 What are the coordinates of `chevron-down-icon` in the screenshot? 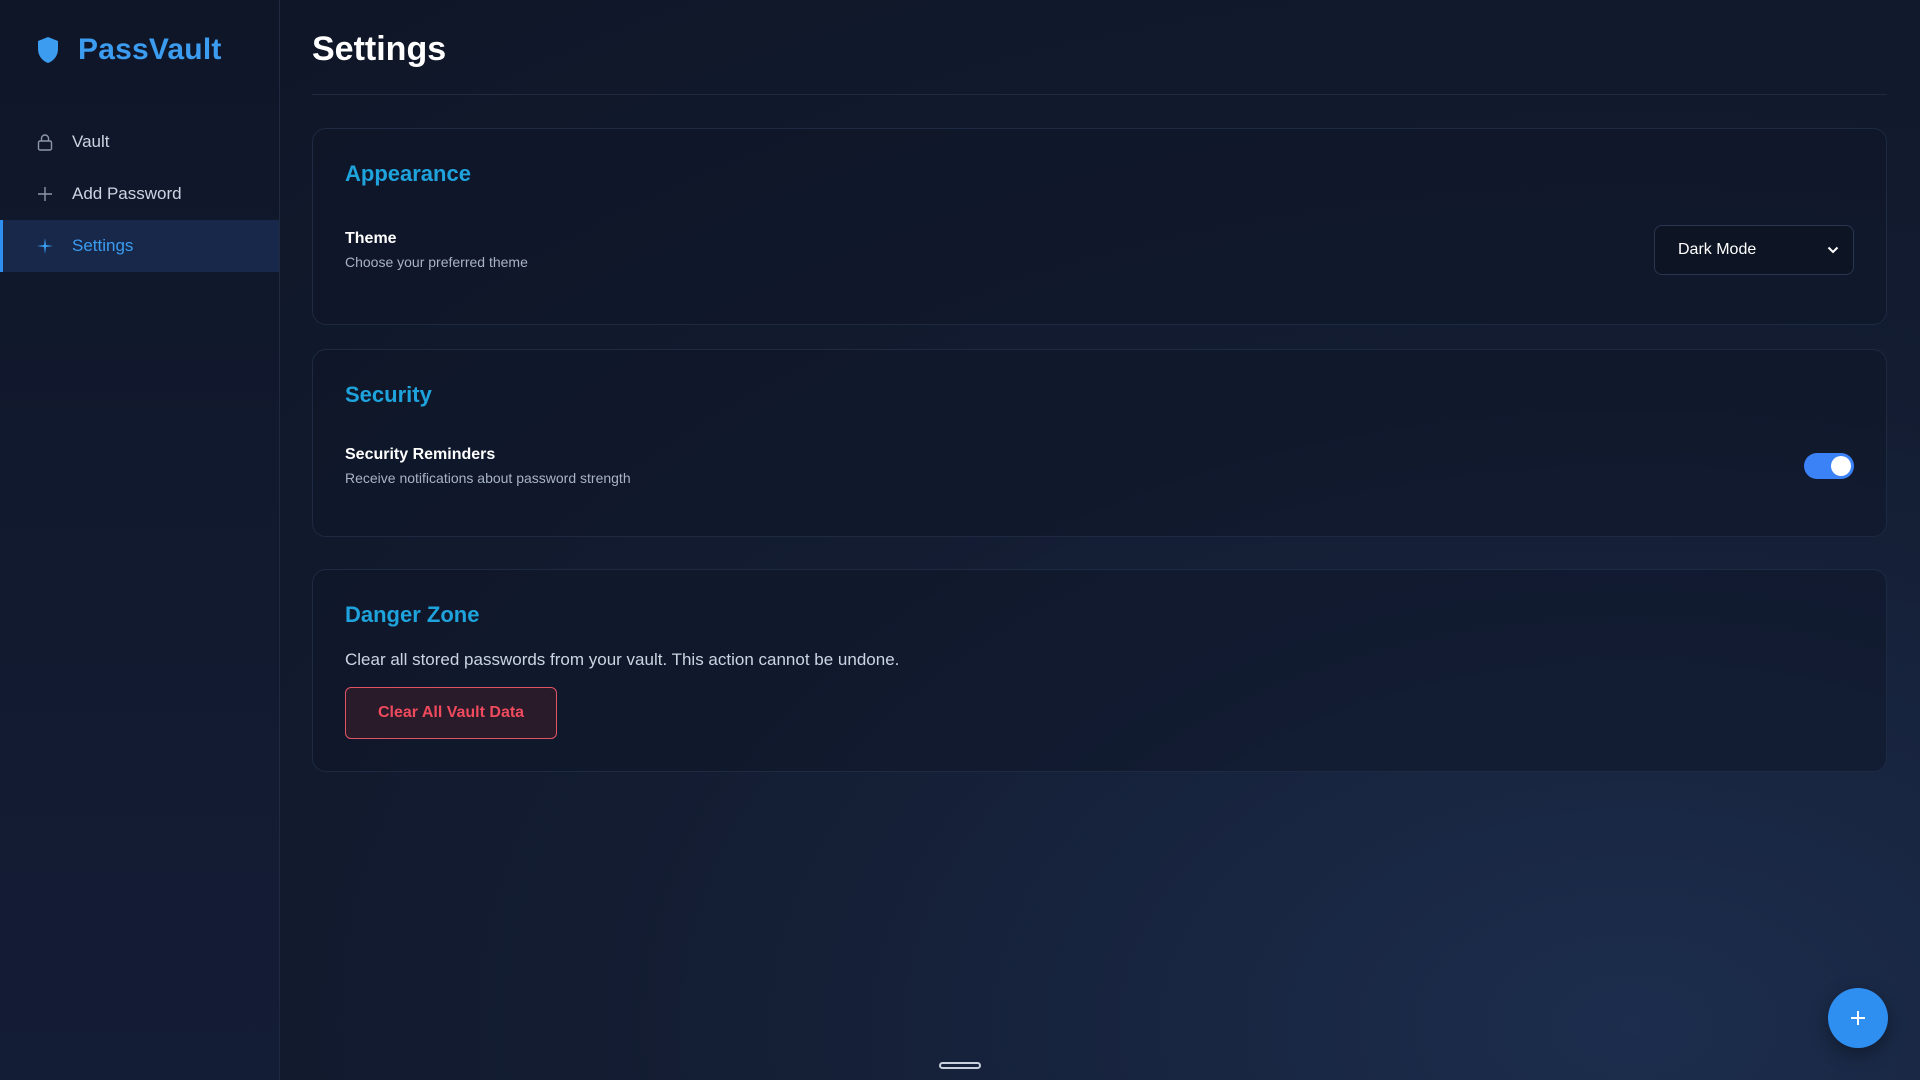 It's located at (1833, 250).